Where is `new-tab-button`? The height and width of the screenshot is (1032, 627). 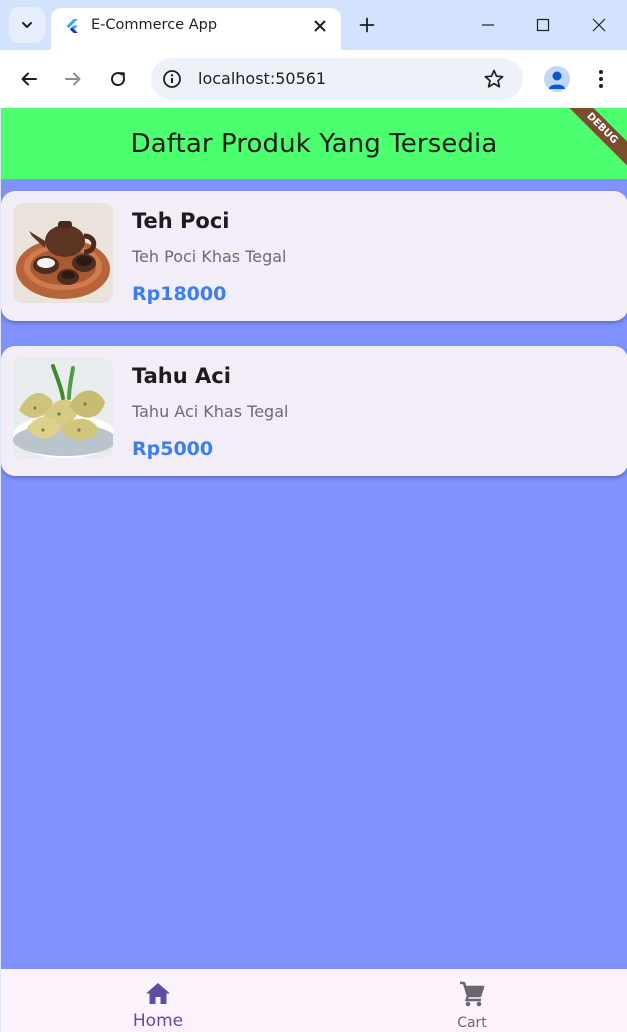
new-tab-button is located at coordinates (367, 25).